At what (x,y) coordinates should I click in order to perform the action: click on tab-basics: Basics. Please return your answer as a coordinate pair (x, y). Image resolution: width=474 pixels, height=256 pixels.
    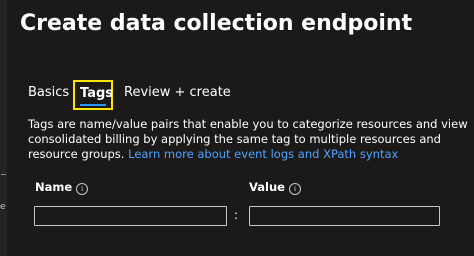
    Looking at the image, I should click on (48, 93).